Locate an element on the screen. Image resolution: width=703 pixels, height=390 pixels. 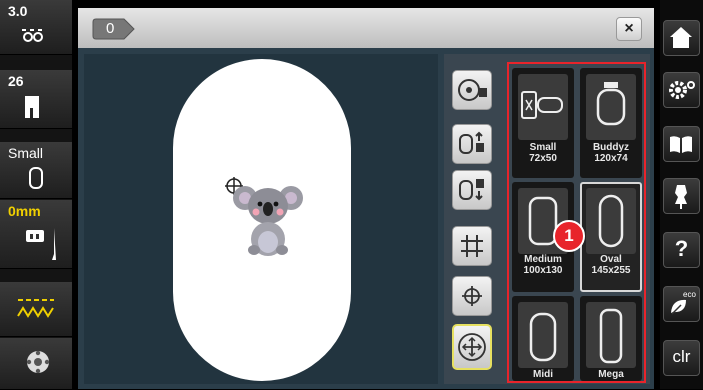
tutorial-button is located at coordinates (681, 196).